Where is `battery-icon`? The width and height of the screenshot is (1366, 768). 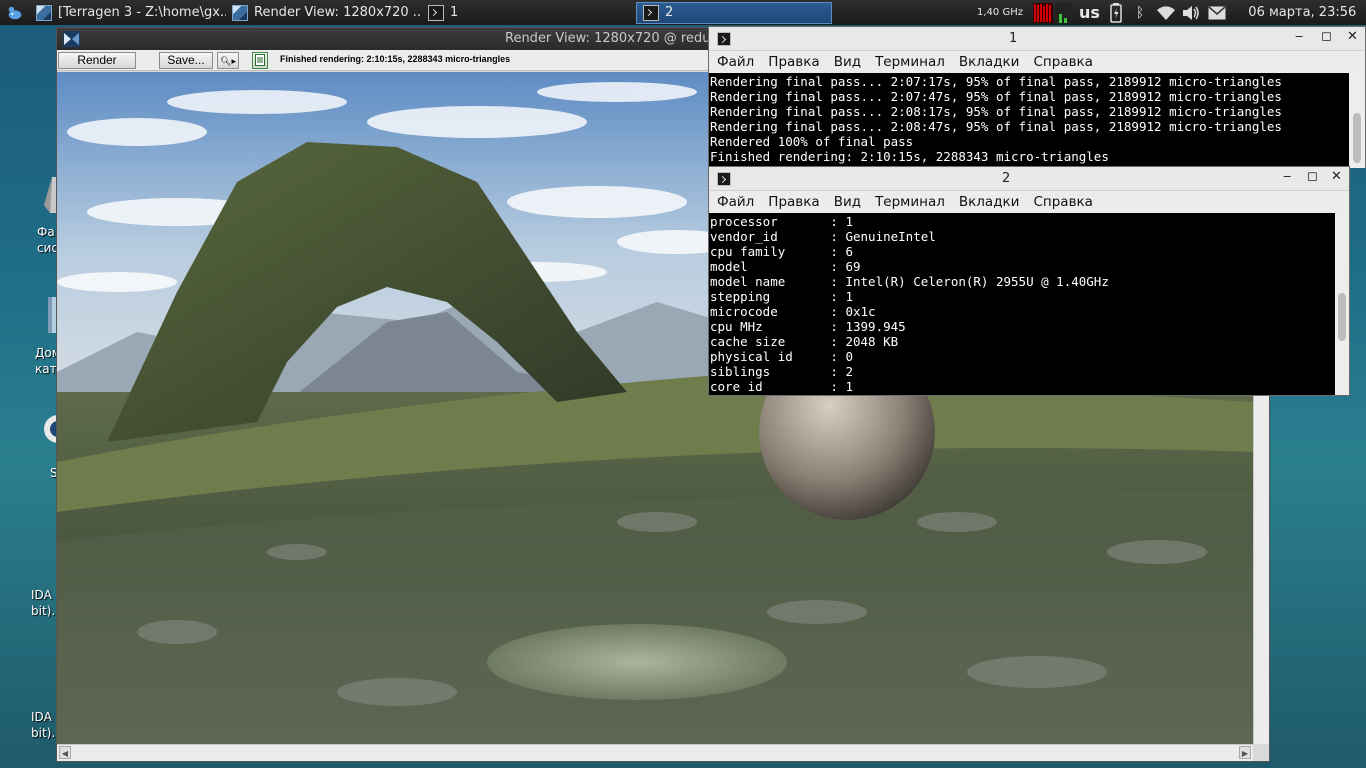 battery-icon is located at coordinates (1116, 12).